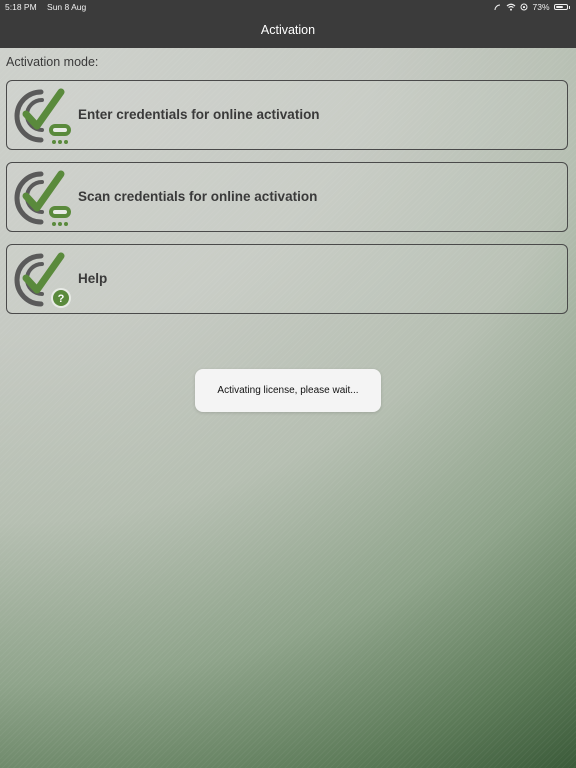 This screenshot has width=576, height=768. I want to click on signal-icon, so click(497, 7).